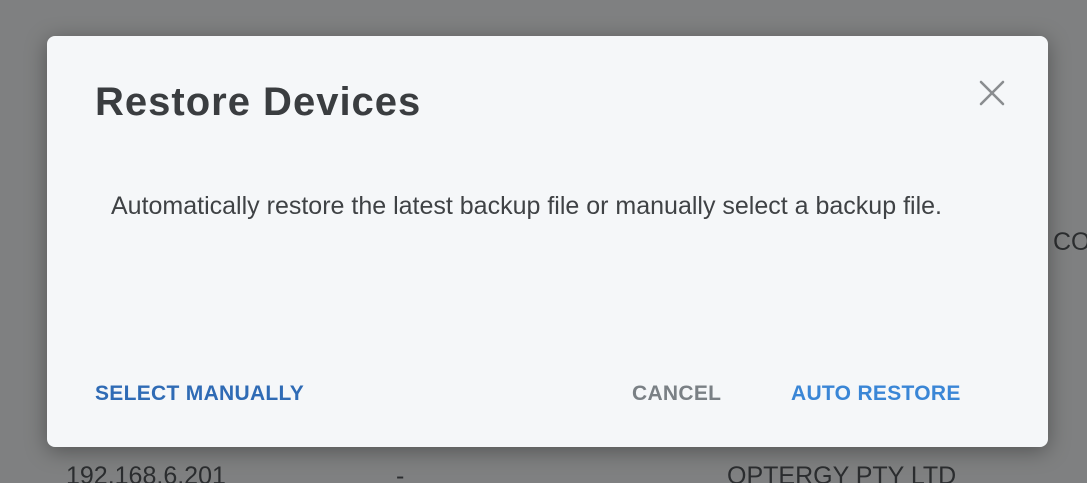 The width and height of the screenshot is (1087, 483). I want to click on background-row-dash: -, so click(400, 472).